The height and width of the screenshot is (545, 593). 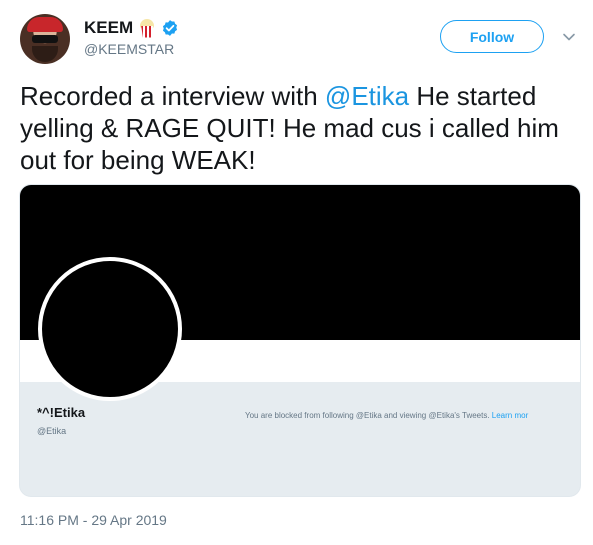 I want to click on avatar-beard, so click(x=45, y=54).